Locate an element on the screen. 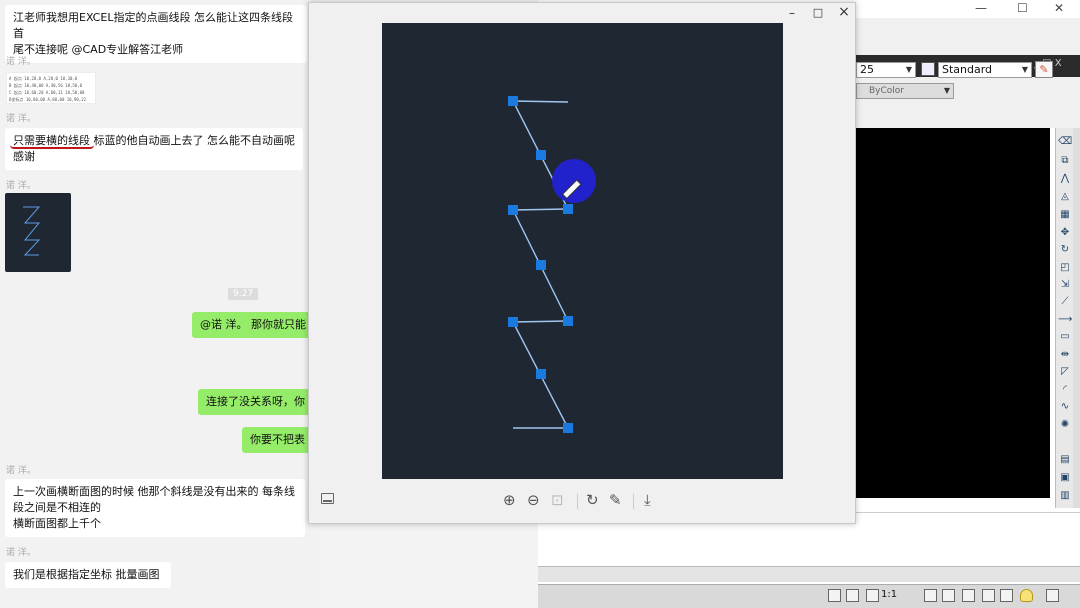 The image size is (1080, 608). cursor-highlight is located at coordinates (574, 181).